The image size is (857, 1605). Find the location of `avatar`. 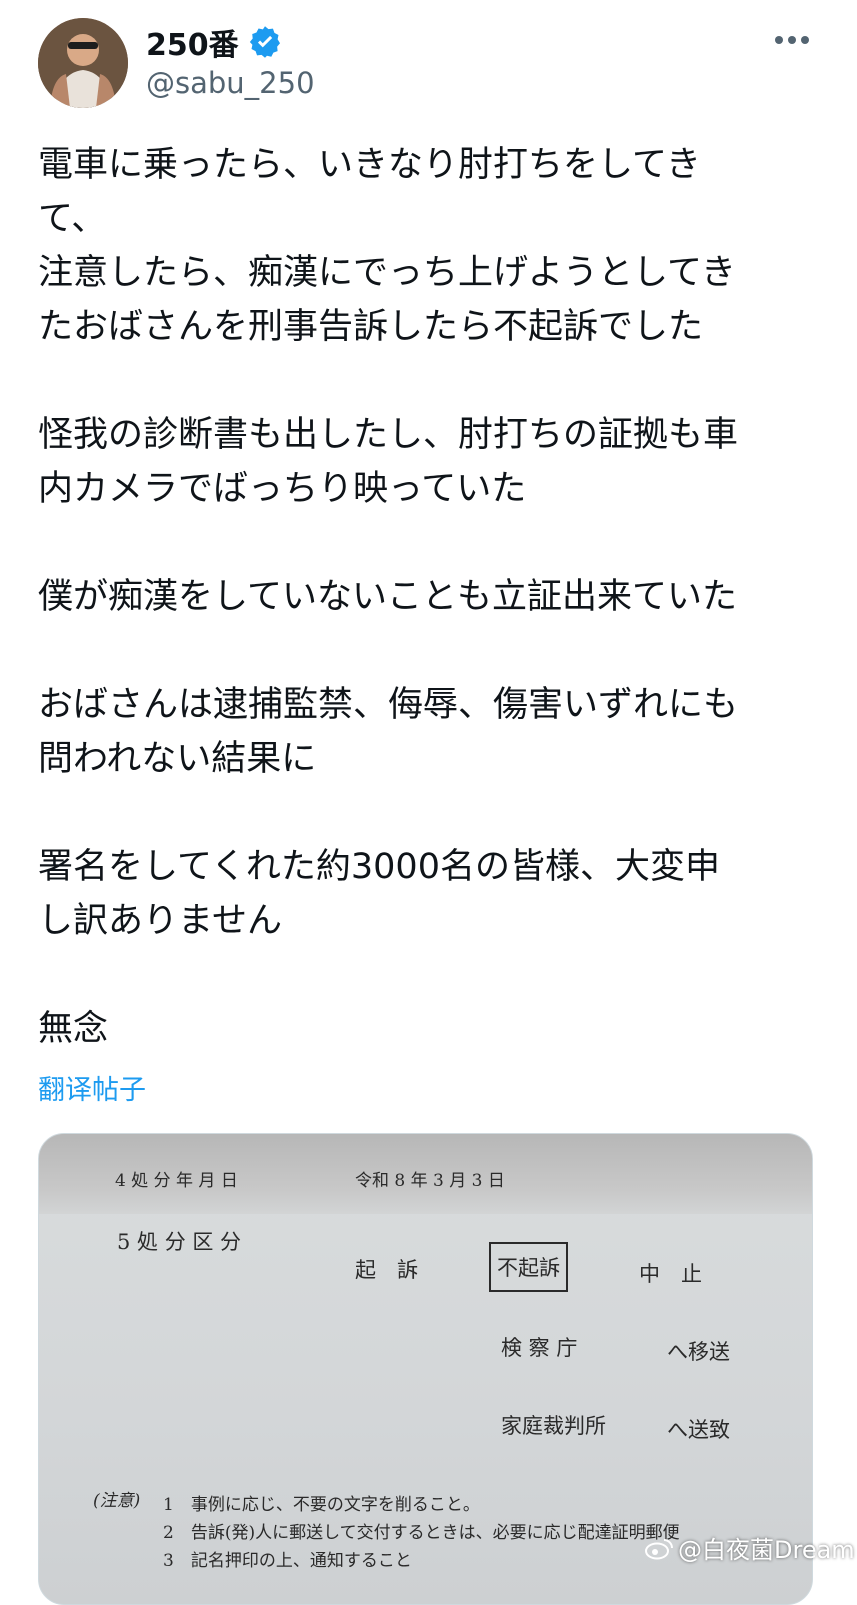

avatar is located at coordinates (83, 63).